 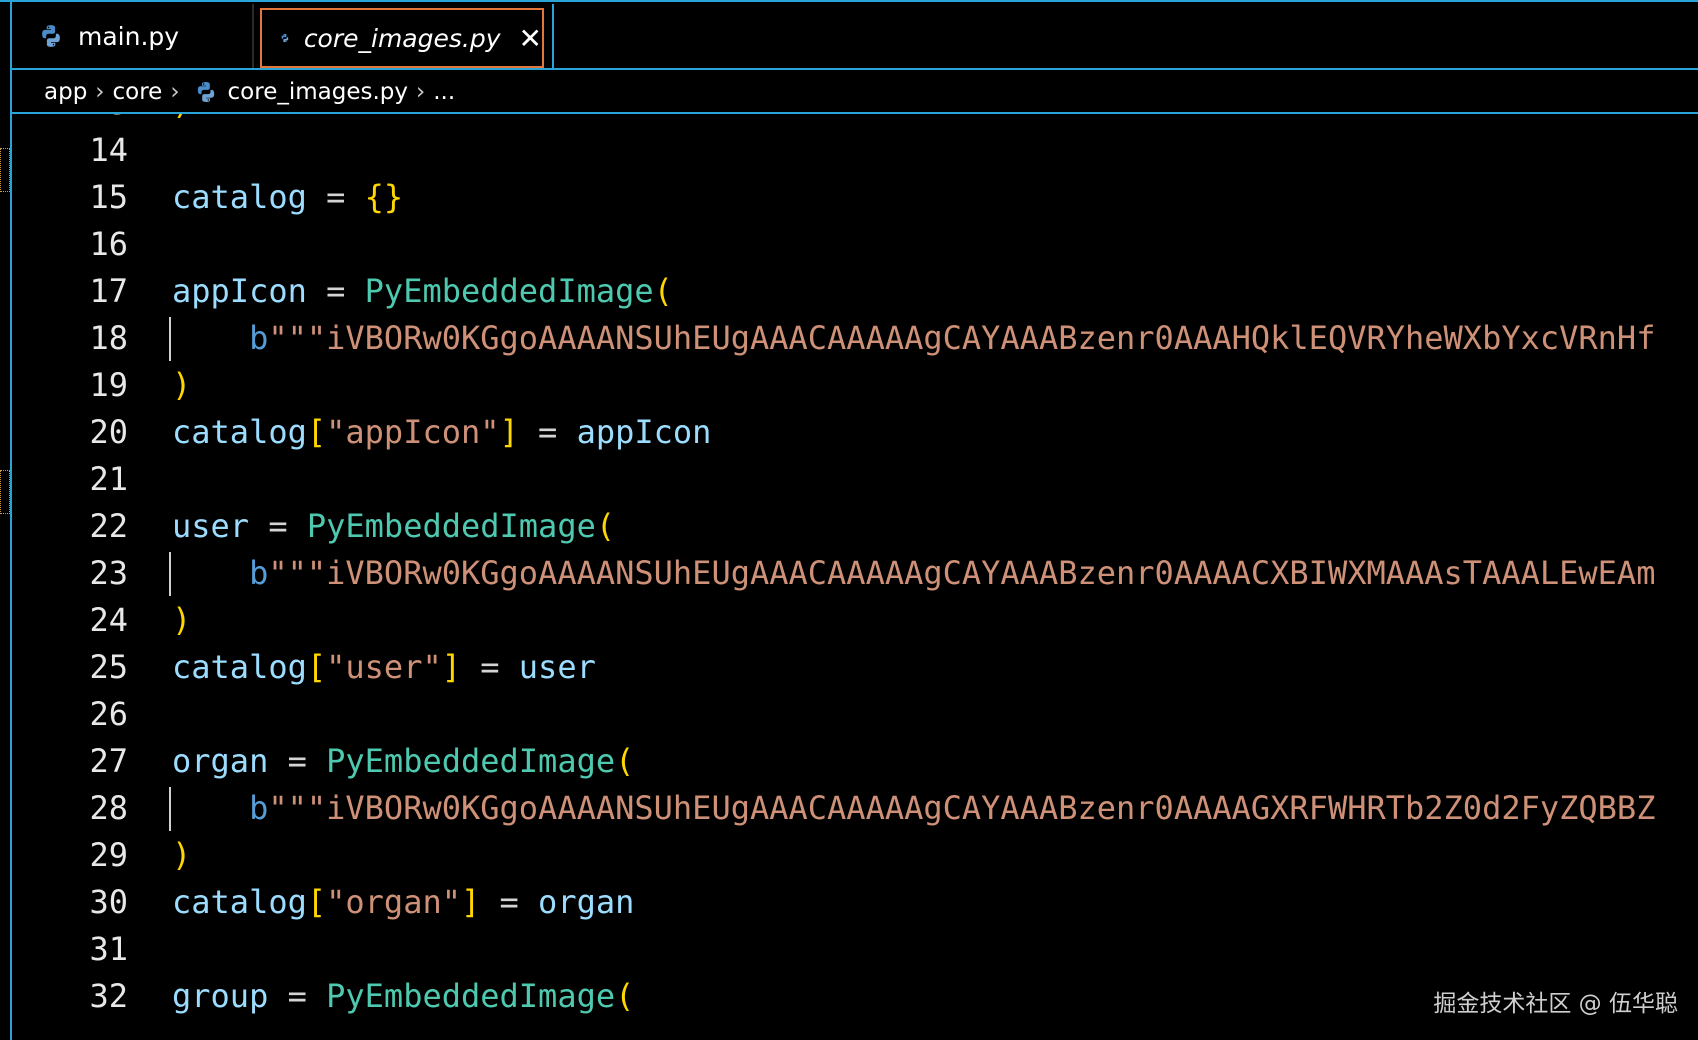 What do you see at coordinates (413, 432) in the screenshot?
I see `code-token: "appIcon"` at bounding box center [413, 432].